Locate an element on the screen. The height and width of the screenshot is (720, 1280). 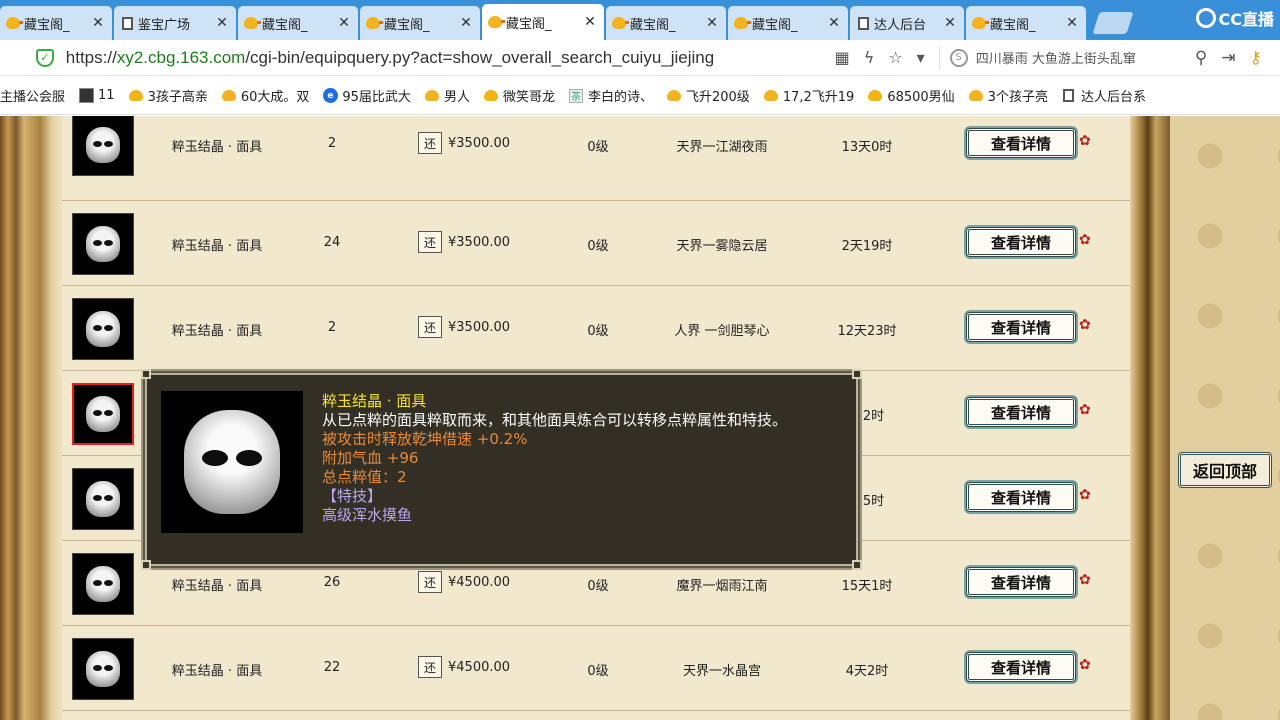
bookmark-item: 微笑哥龙 is located at coordinates (519, 95).